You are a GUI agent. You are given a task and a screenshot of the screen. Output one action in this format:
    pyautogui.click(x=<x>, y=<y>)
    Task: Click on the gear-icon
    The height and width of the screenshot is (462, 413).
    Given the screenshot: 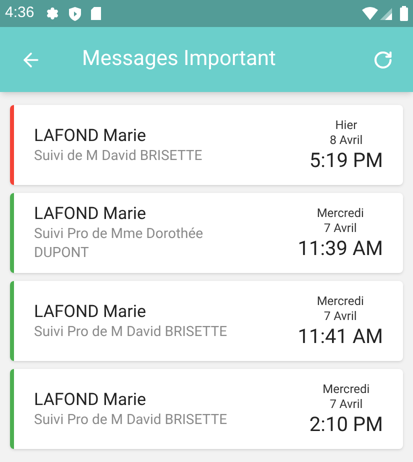 What is the action you would take?
    pyautogui.click(x=53, y=13)
    